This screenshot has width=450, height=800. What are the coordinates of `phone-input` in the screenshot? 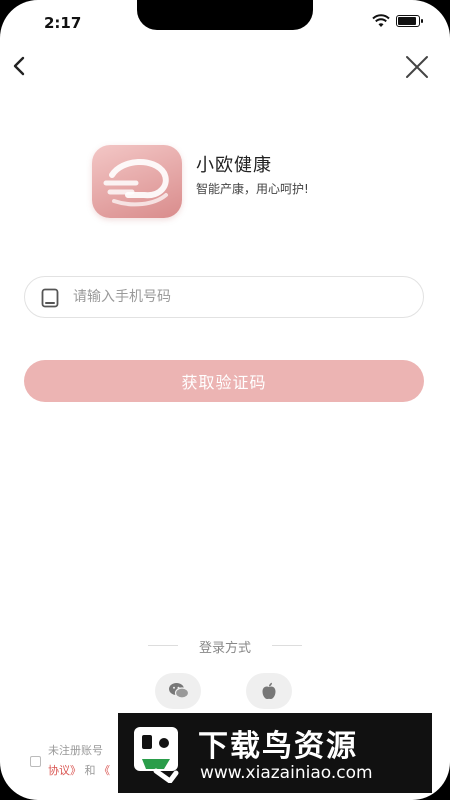 It's located at (238, 297).